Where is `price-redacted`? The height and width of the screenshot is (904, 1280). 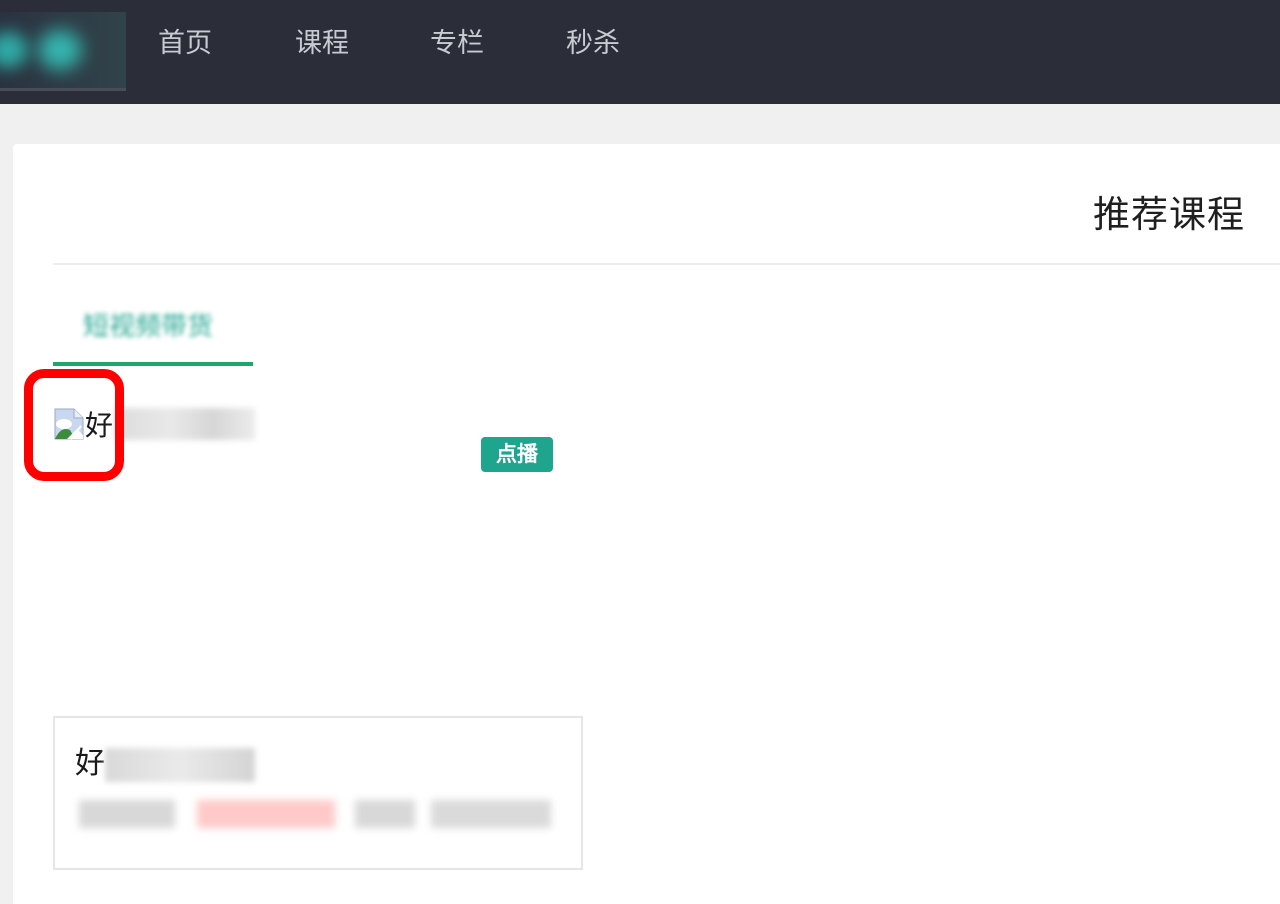 price-redacted is located at coordinates (266, 814).